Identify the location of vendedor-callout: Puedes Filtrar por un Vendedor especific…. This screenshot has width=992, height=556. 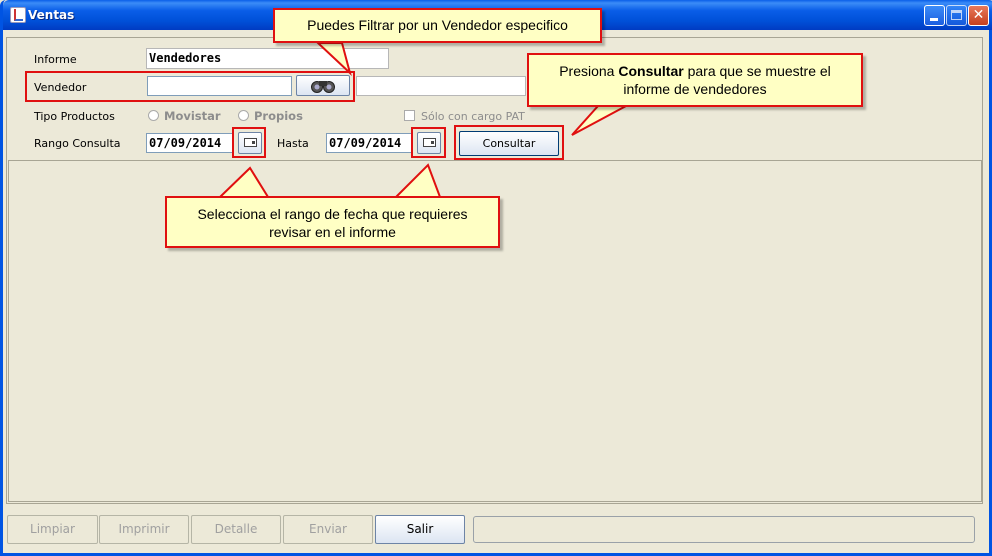
(437, 25).